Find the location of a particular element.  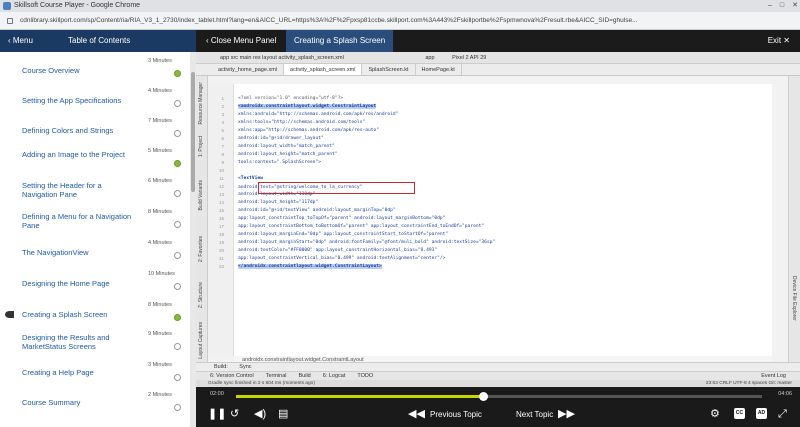

menu-button: ‹ Menu is located at coordinates (20, 40).